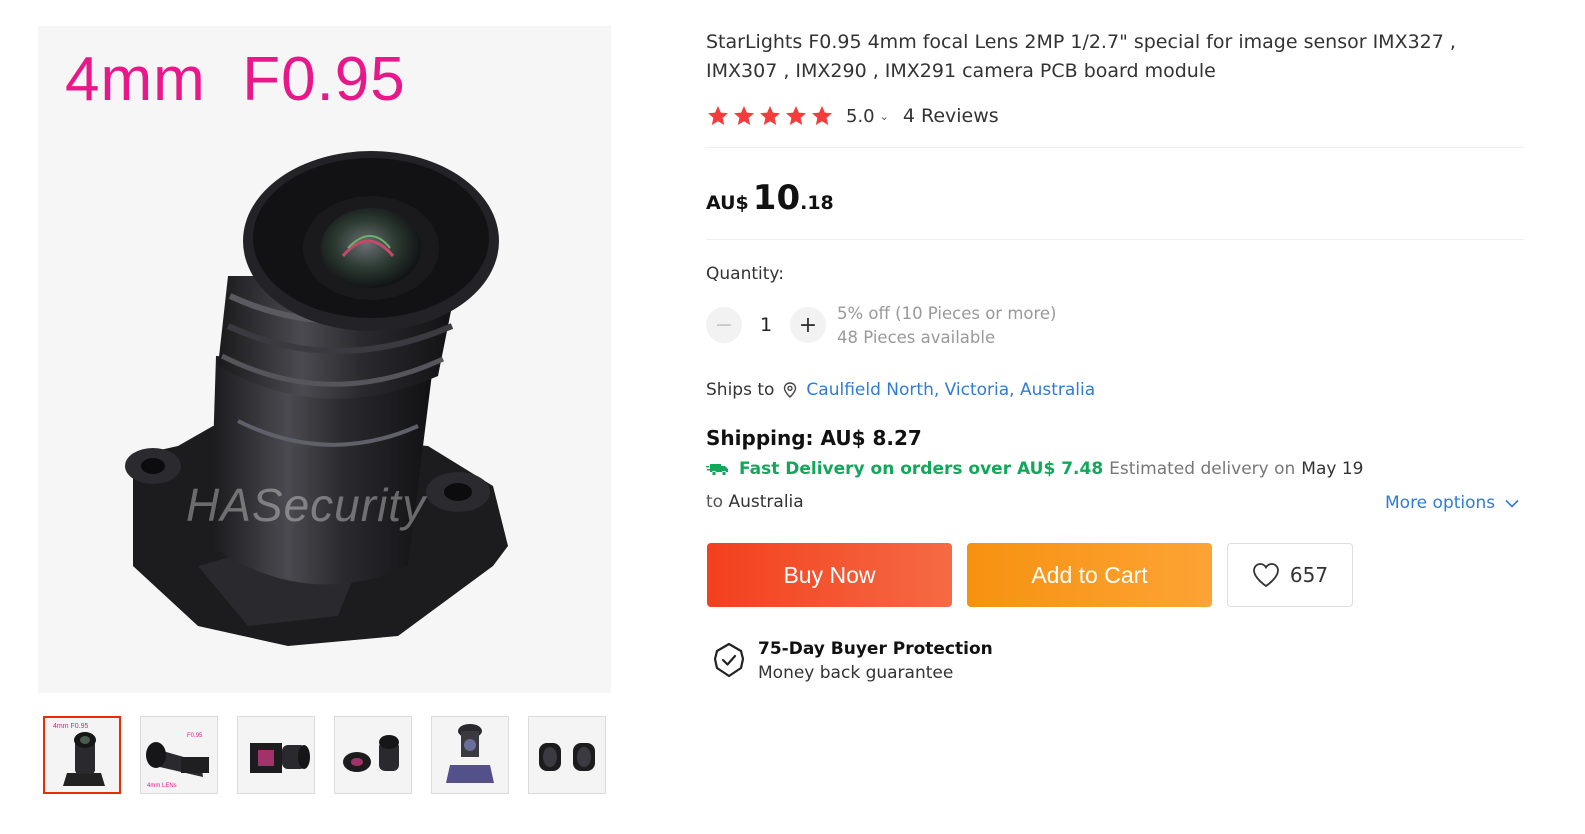 The height and width of the screenshot is (834, 1585). Describe the element at coordinates (195, 736) in the screenshot. I see `thumb-caption: F0.95` at that location.